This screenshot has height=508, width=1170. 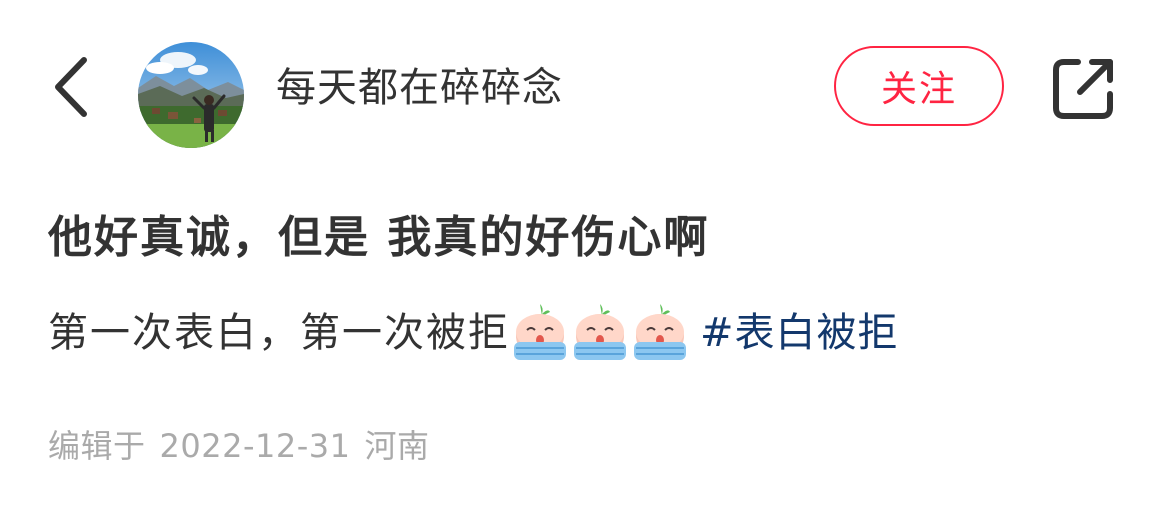 What do you see at coordinates (379, 237) in the screenshot?
I see `post-title: 他好真诚，但是 我真的好伤心啊` at bounding box center [379, 237].